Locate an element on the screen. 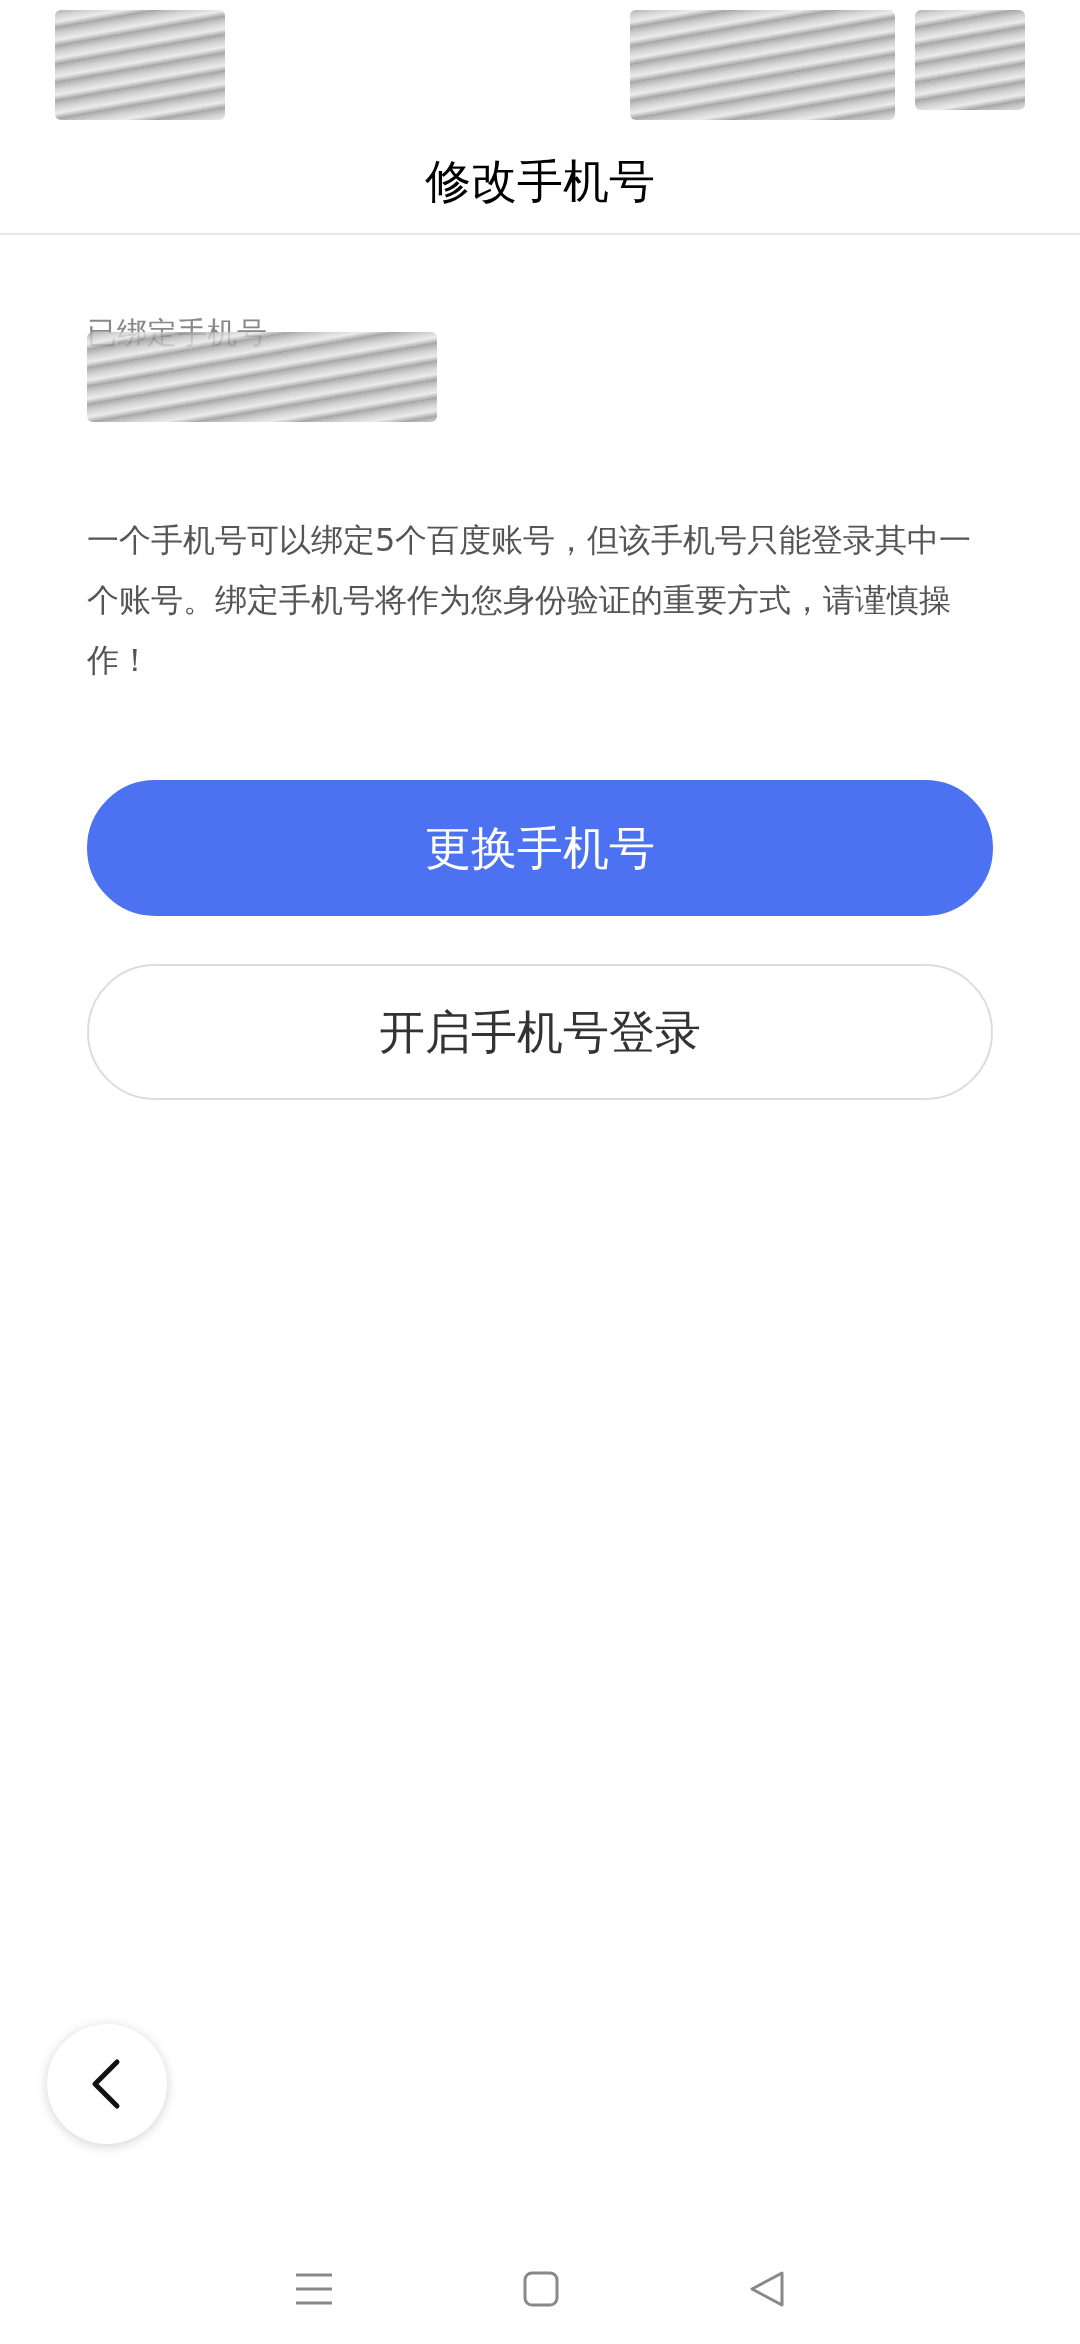  phone-login-button: 开启手机号登录 is located at coordinates (540, 1032).